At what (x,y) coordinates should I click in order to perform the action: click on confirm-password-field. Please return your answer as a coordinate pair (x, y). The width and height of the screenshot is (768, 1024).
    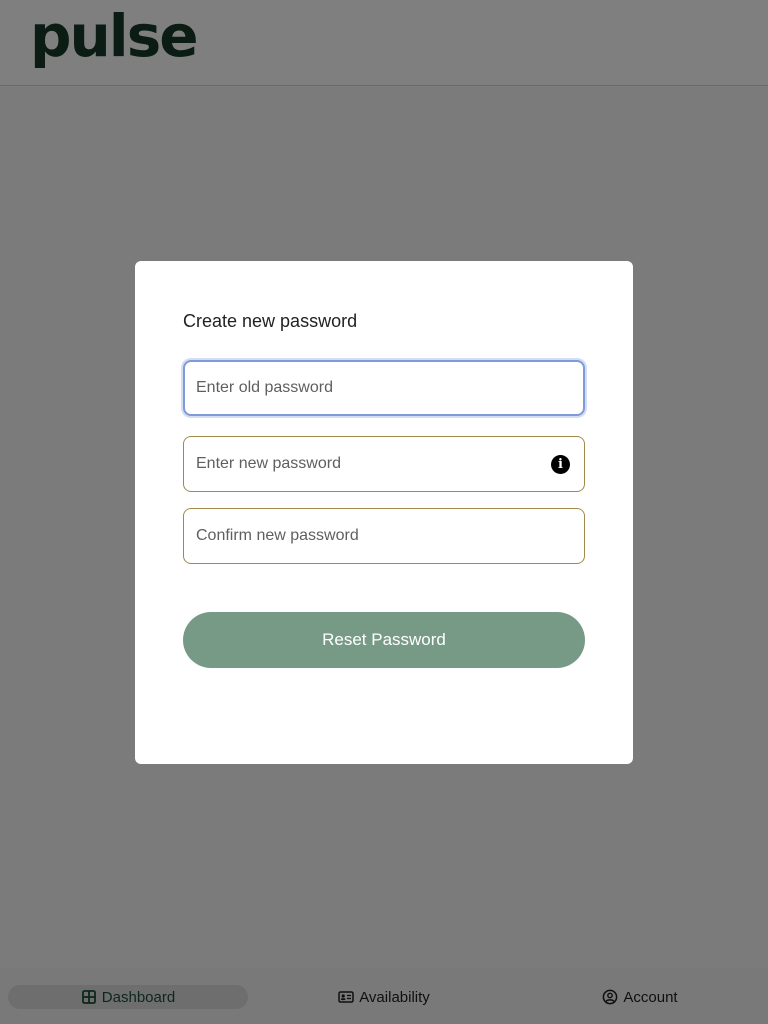
    Looking at the image, I should click on (384, 536).